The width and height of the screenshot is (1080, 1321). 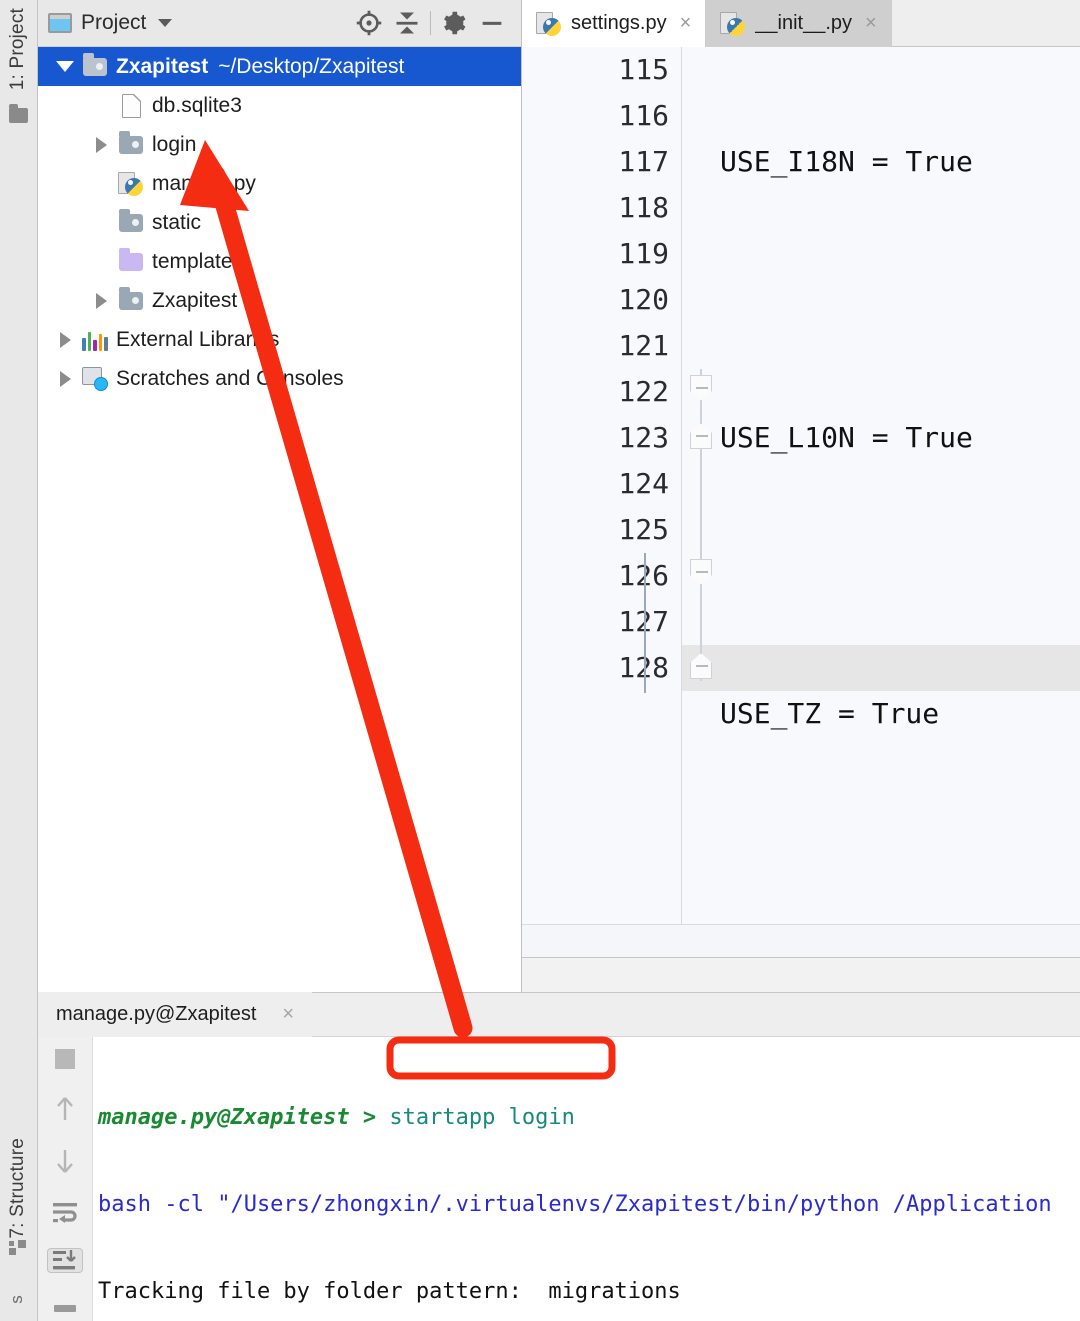 I want to click on tab-settings-py: settings.py ×, so click(x=614, y=23).